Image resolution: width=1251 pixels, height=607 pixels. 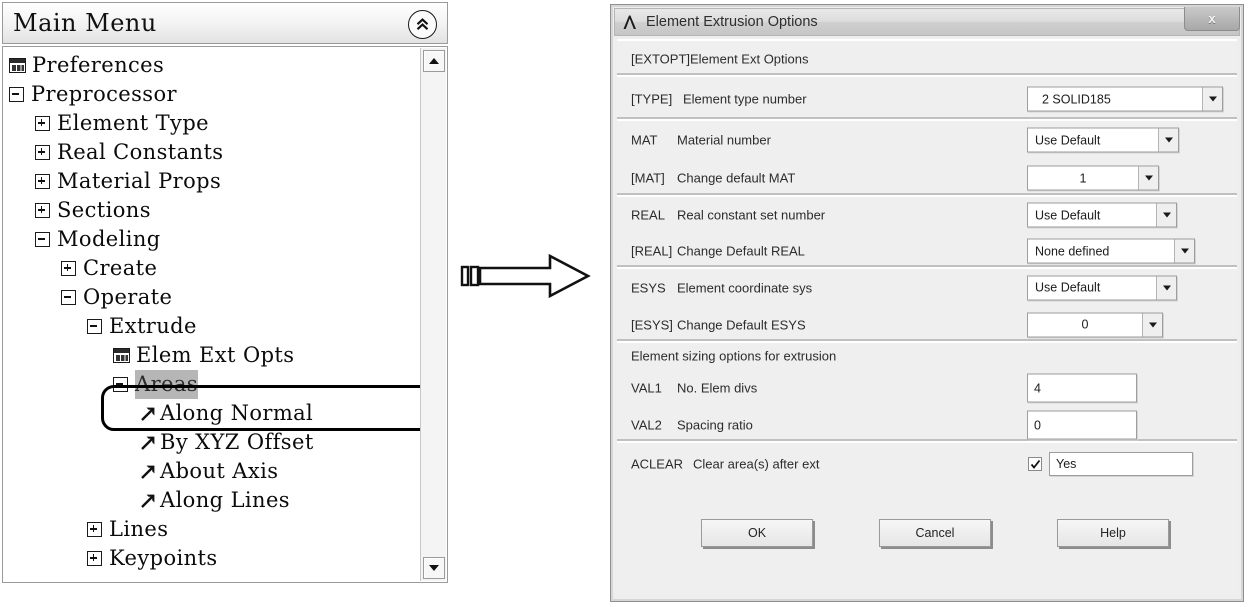 What do you see at coordinates (745, 99) in the screenshot?
I see `type-text: Element type number` at bounding box center [745, 99].